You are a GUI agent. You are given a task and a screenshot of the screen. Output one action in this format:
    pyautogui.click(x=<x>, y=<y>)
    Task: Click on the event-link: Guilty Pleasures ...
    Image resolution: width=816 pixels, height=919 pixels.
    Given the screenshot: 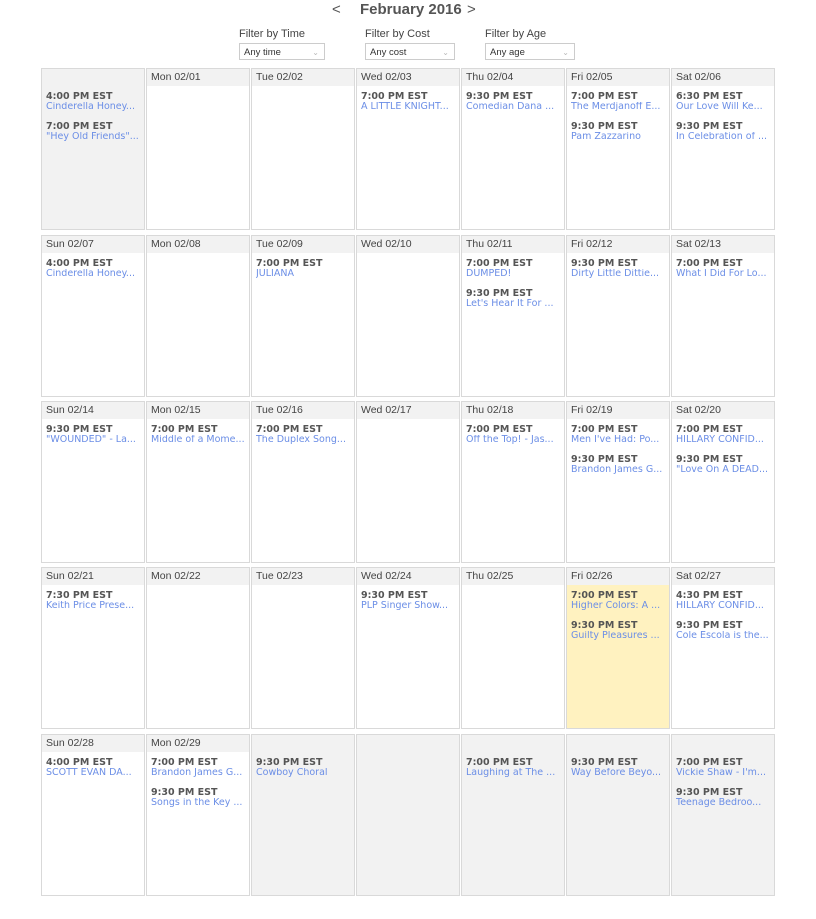 What is the action you would take?
    pyautogui.click(x=620, y=636)
    